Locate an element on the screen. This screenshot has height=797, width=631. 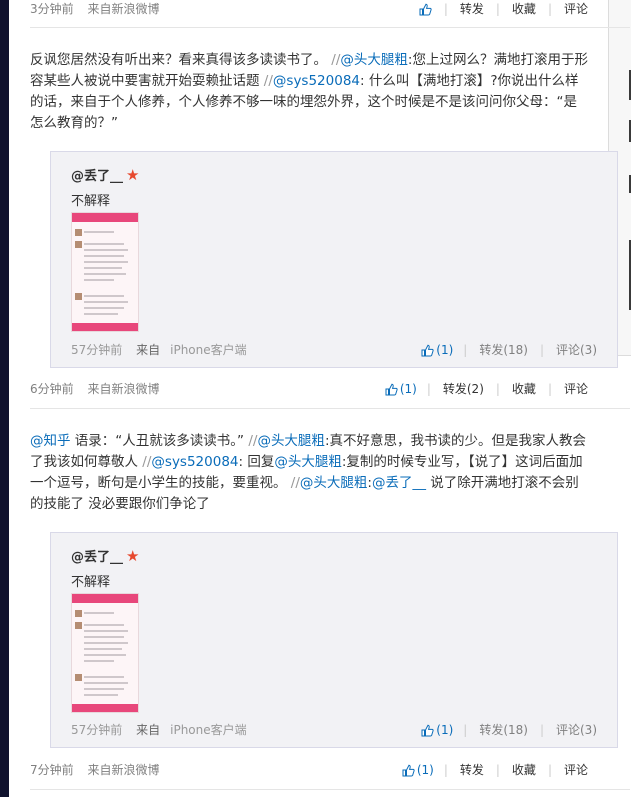
post-time: 3分钟前 is located at coordinates (52, 9).